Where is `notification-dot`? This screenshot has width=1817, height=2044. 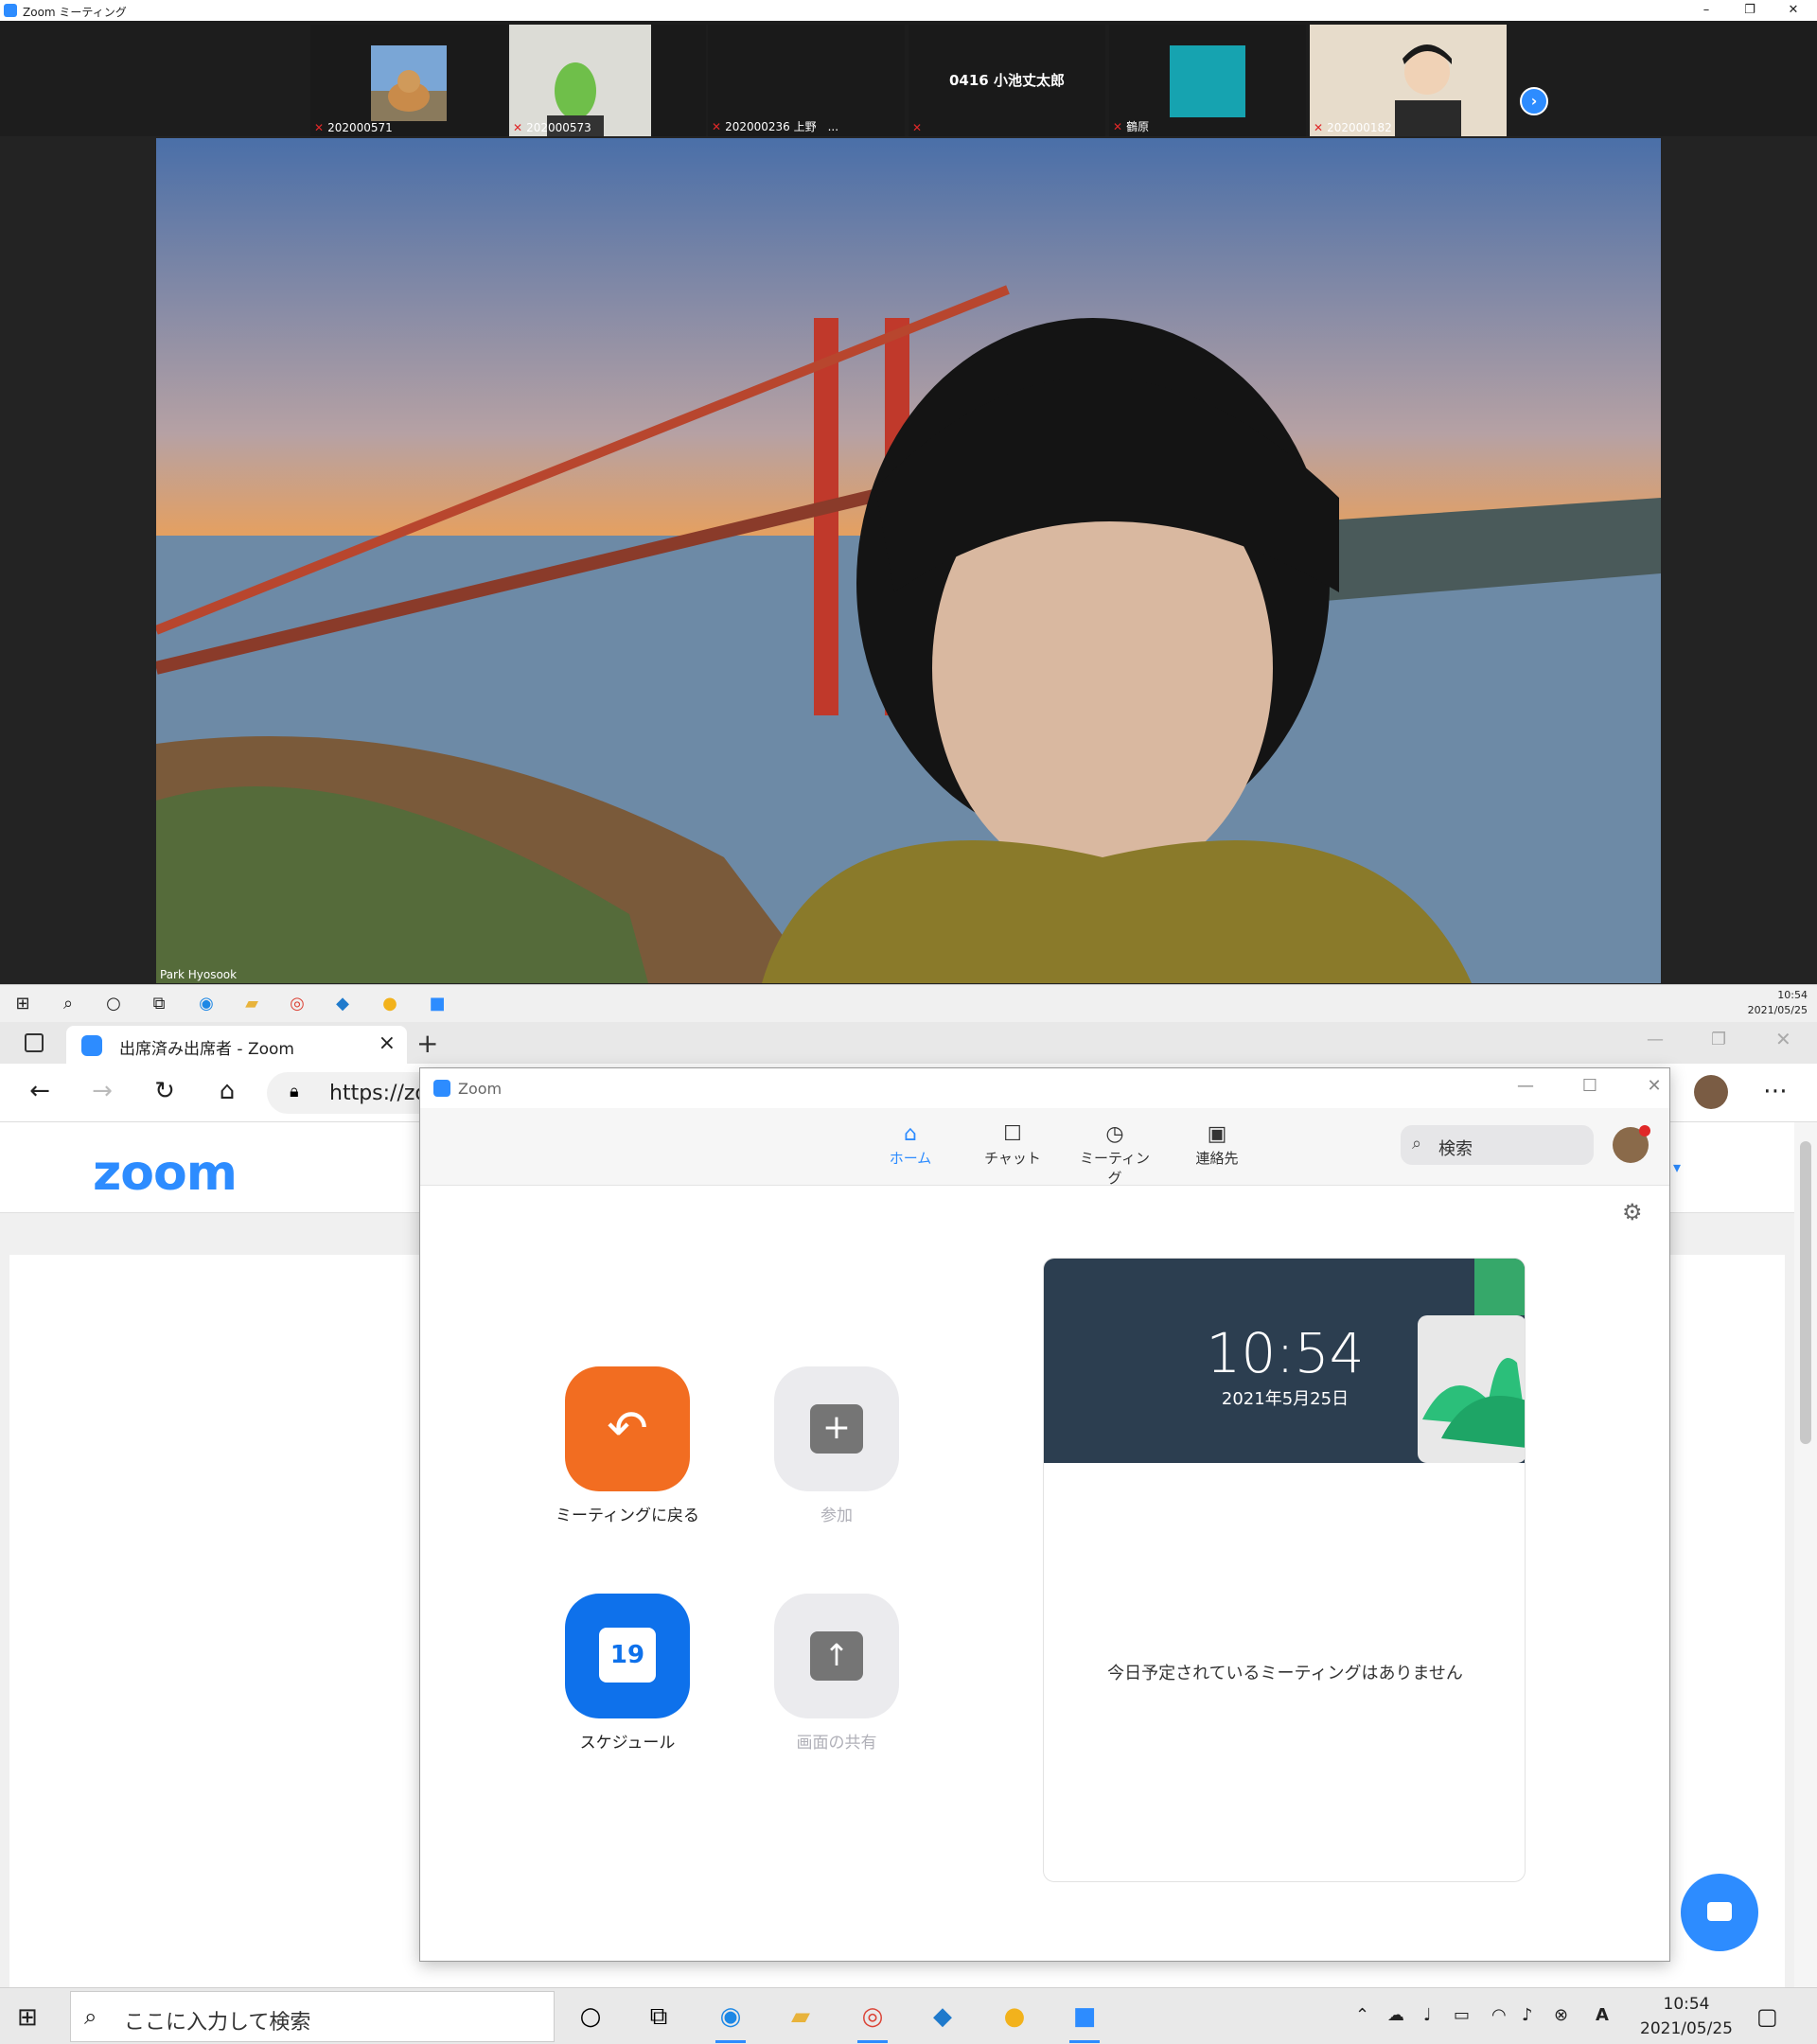
notification-dot is located at coordinates (1645, 1131).